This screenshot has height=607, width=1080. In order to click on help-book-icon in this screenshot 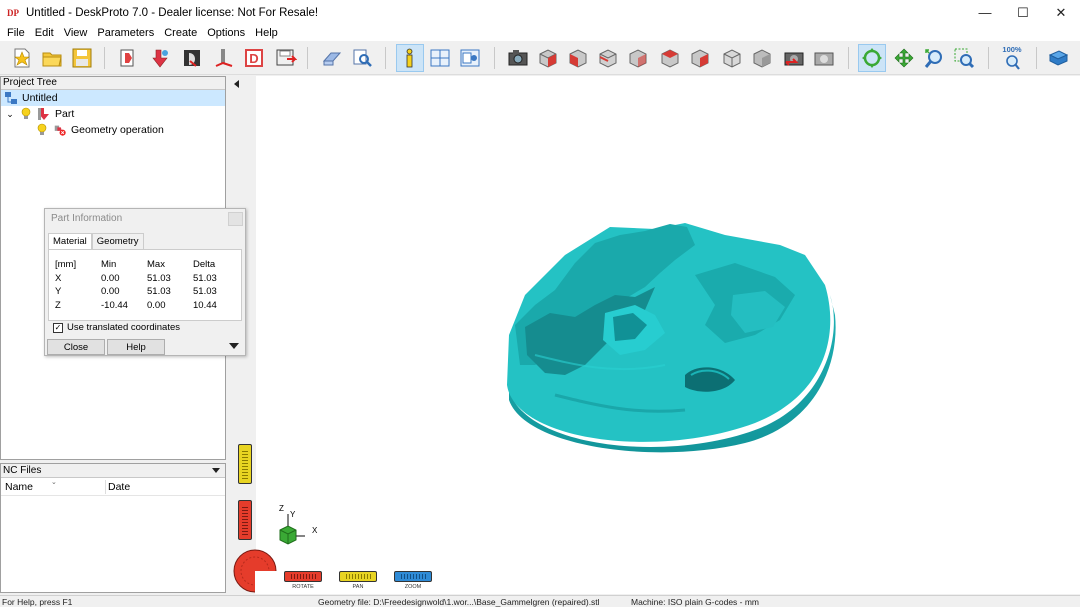, I will do `click(1058, 58)`.